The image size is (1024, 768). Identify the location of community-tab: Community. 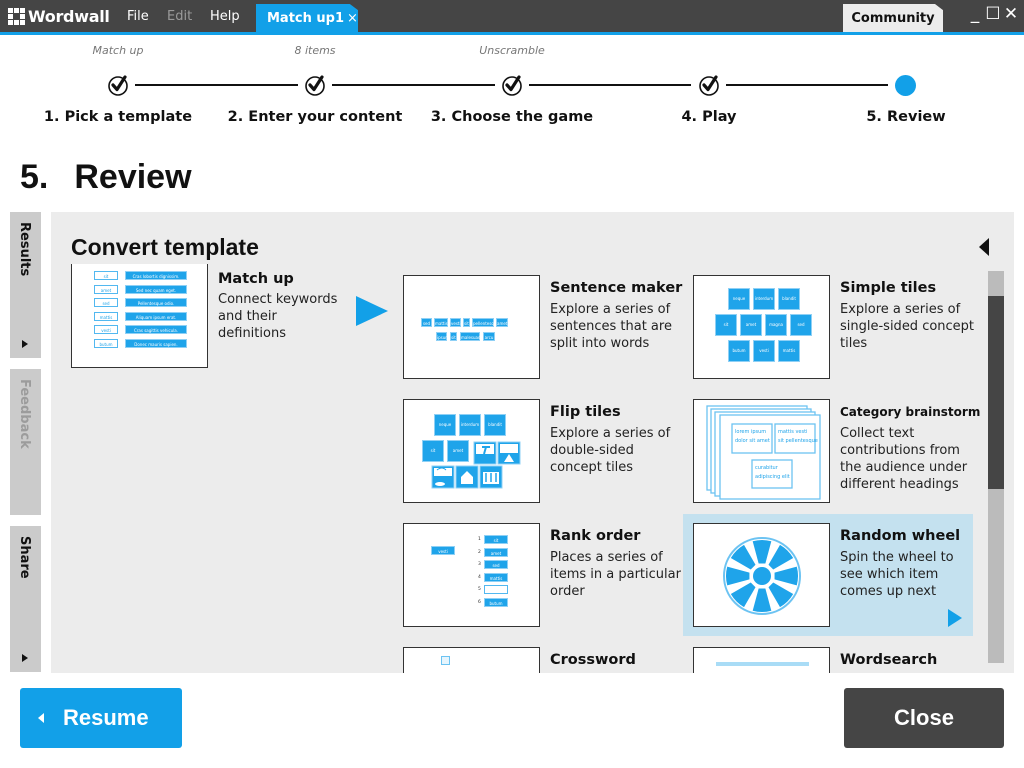
(893, 18).